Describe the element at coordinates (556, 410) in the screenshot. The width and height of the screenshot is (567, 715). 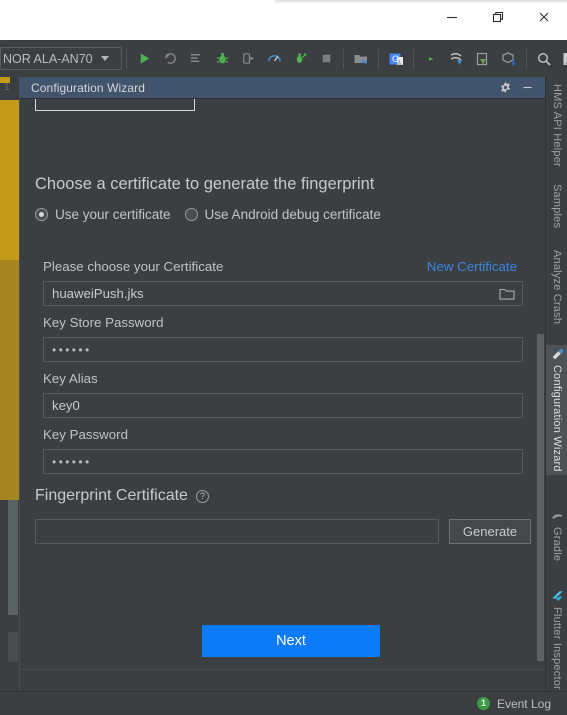
I see `sidebar-item-configuration-wizard: Configuration Wizard` at that location.